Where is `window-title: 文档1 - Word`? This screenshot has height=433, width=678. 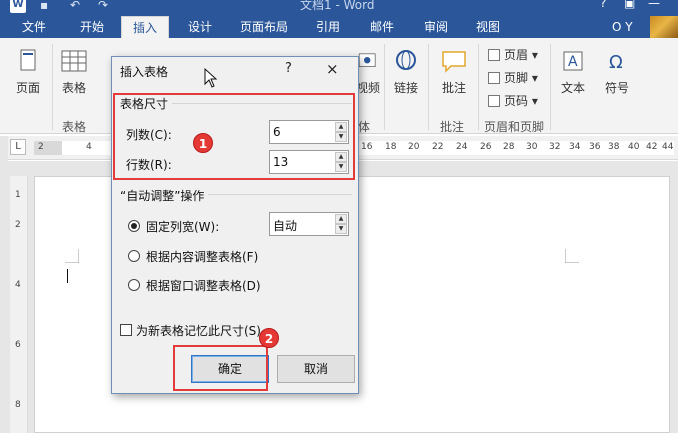 window-title: 文档1 - Word is located at coordinates (337, 6).